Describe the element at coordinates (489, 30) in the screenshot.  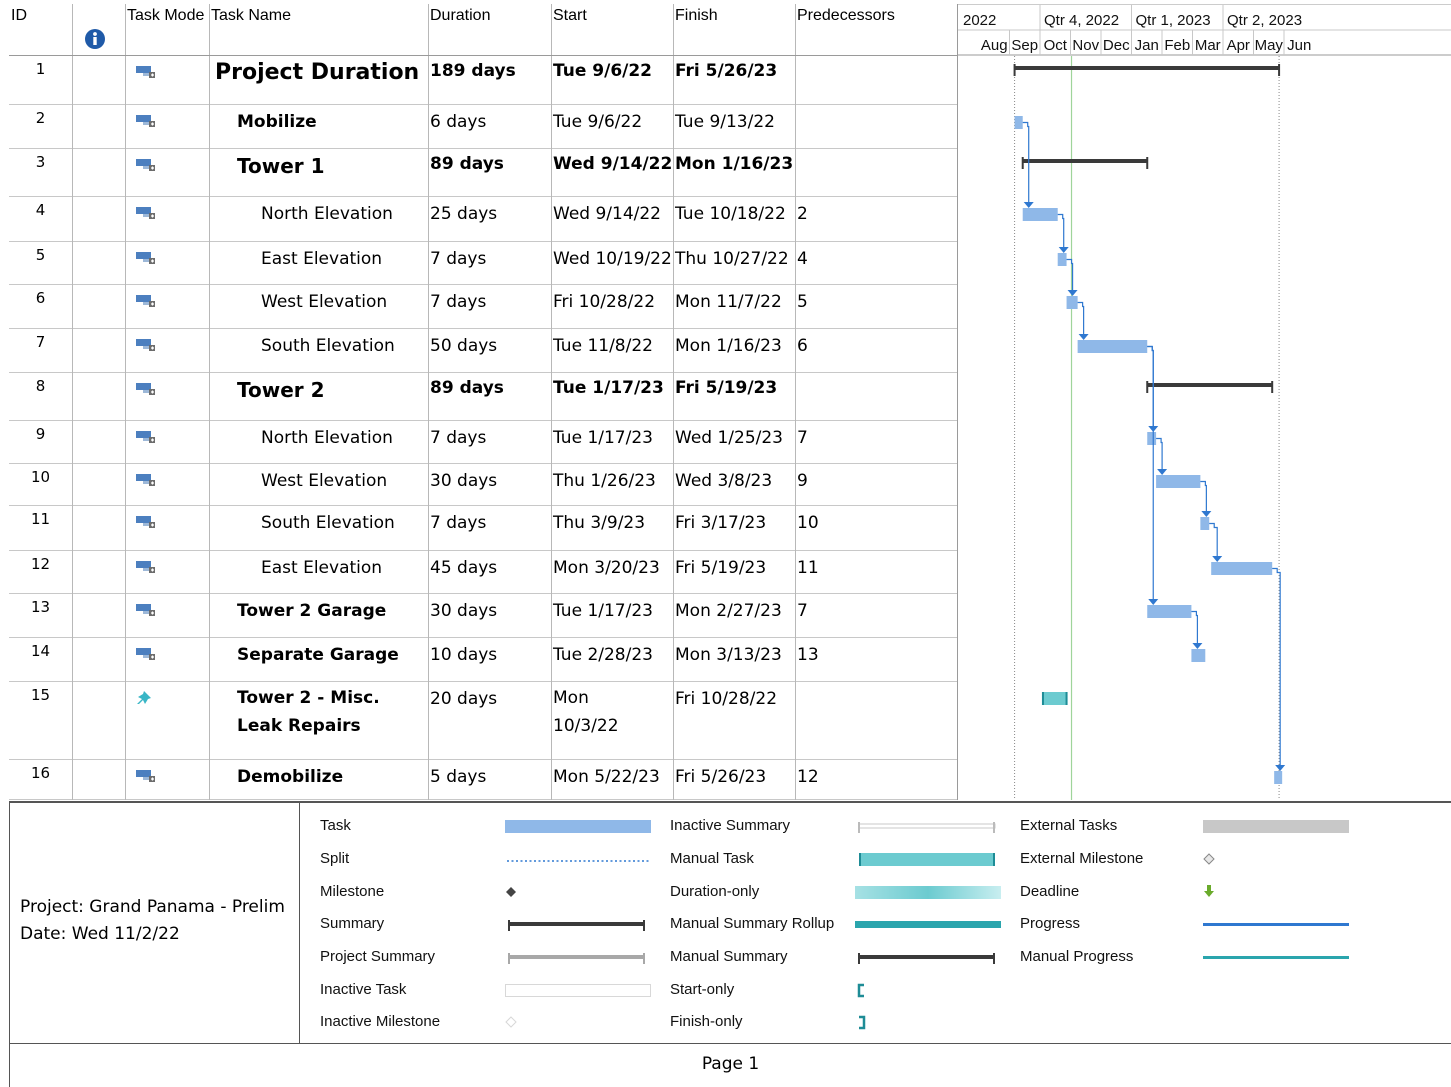
I see `col-header-duration: Duration` at that location.